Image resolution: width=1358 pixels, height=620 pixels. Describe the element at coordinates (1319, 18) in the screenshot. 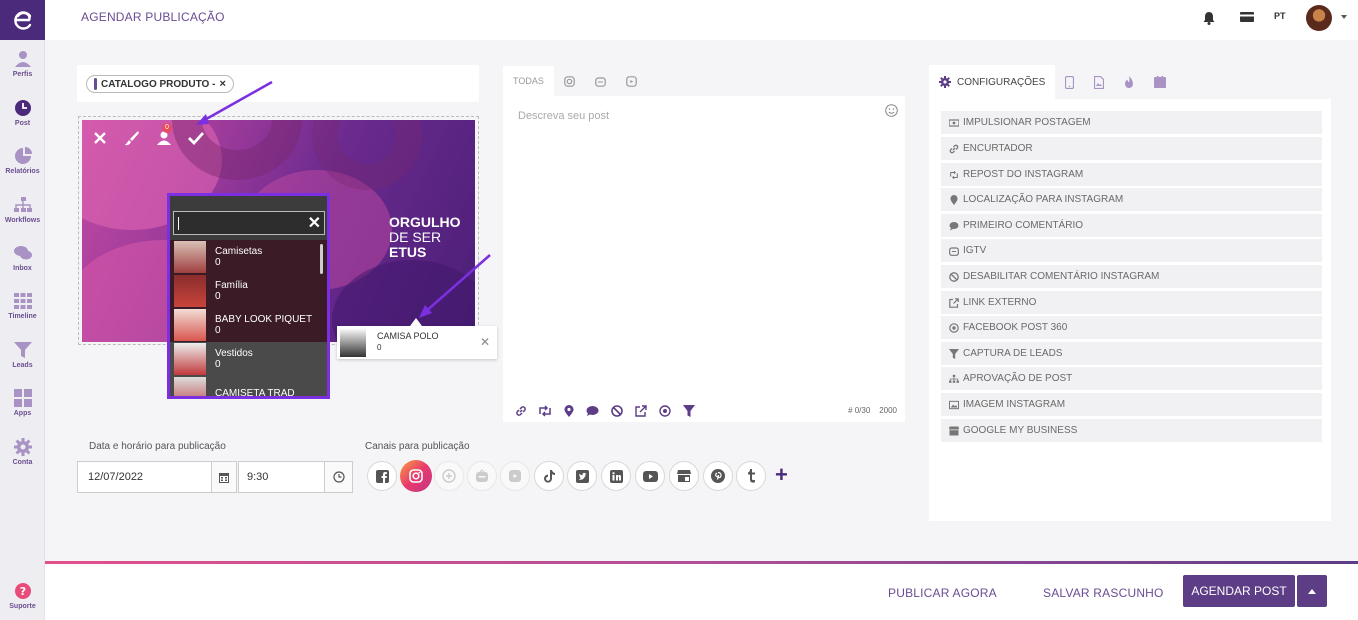

I see `avatar` at that location.